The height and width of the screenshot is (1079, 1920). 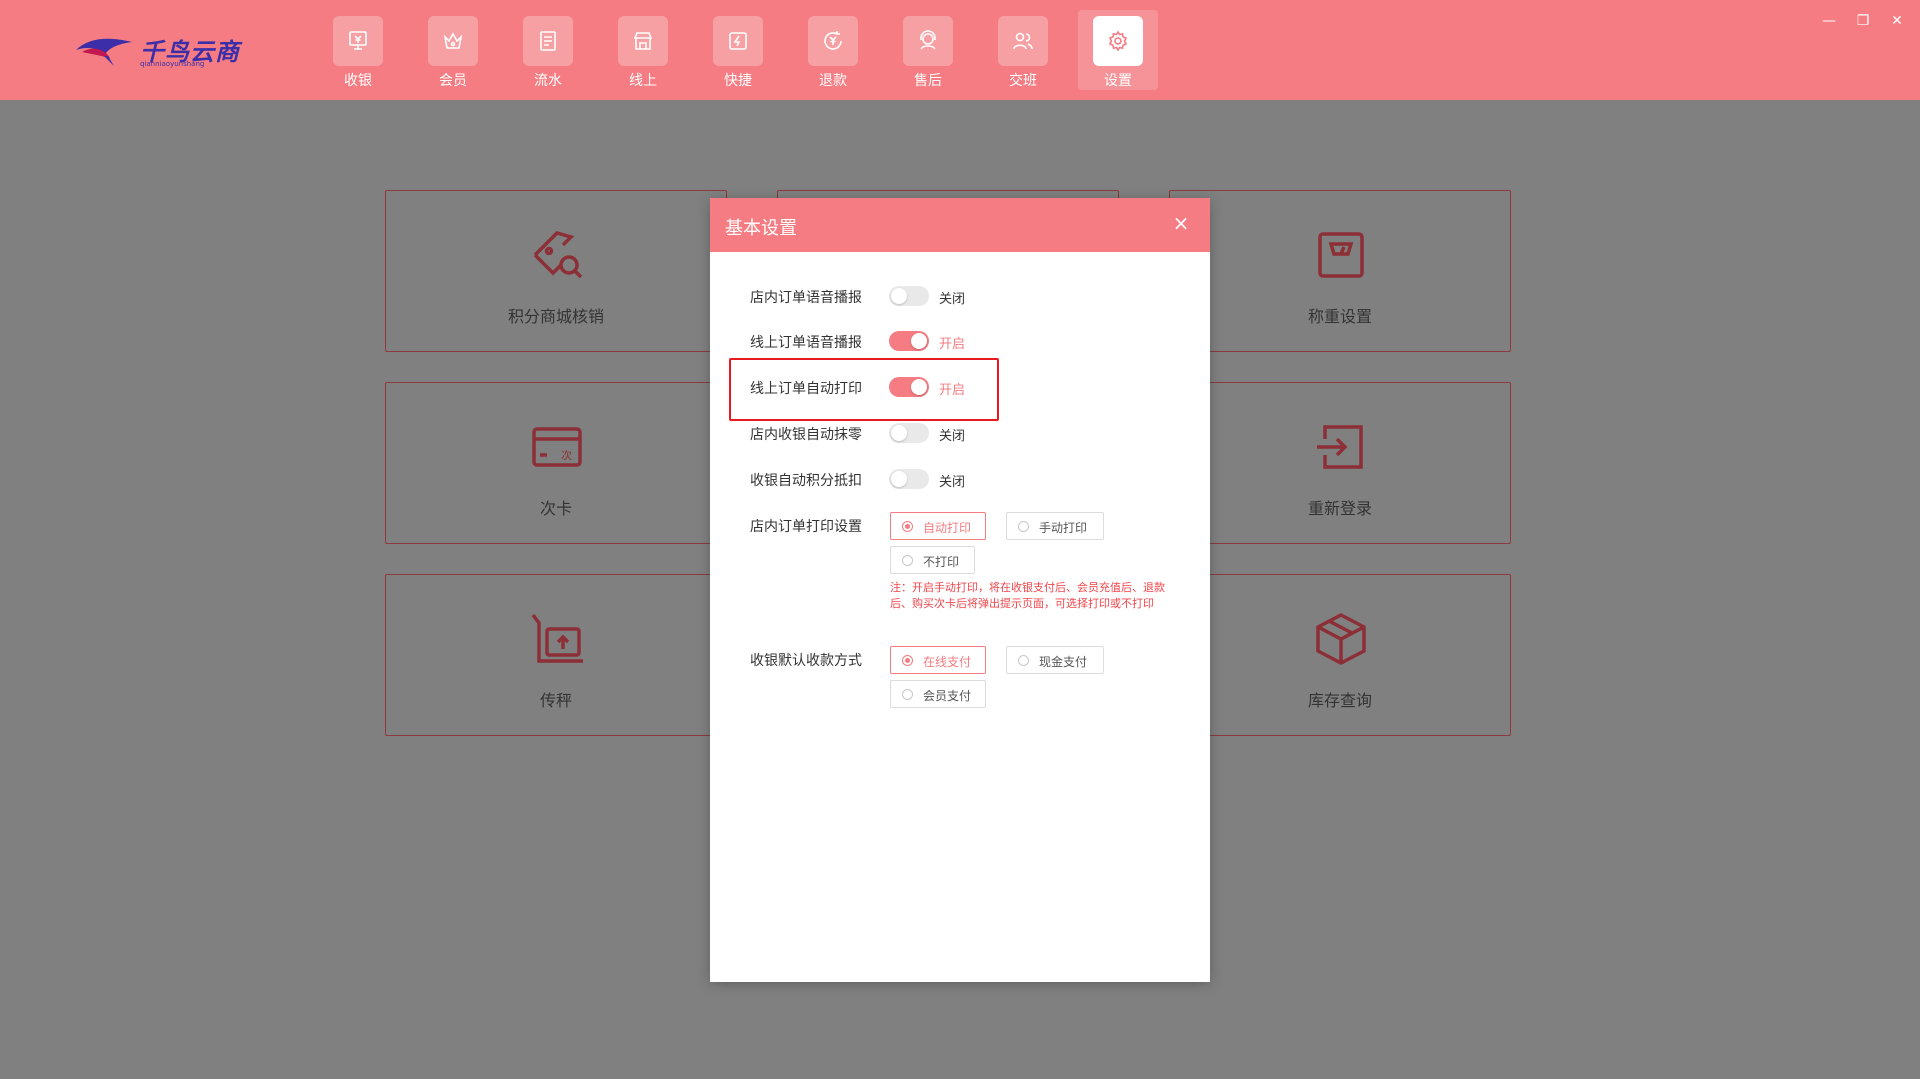 I want to click on grid-card-label: 重新登录, so click(x=1339, y=508).